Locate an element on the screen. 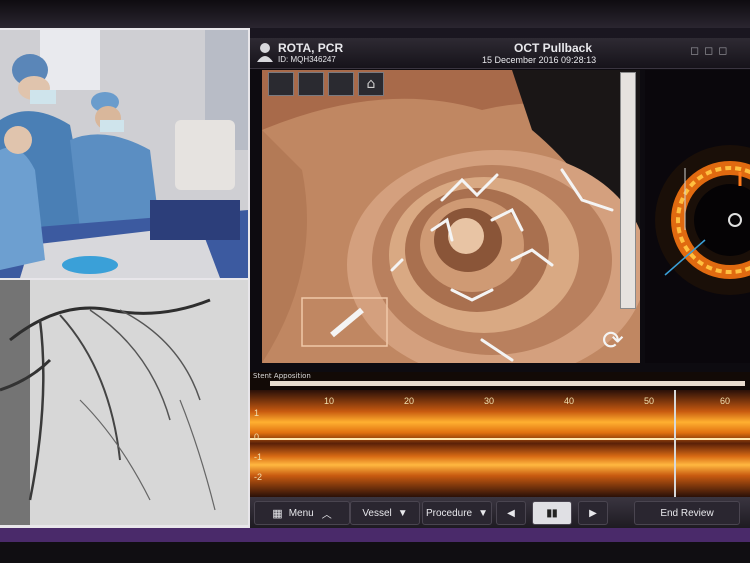  window-icons: ◻◻◻ is located at coordinates (711, 50).